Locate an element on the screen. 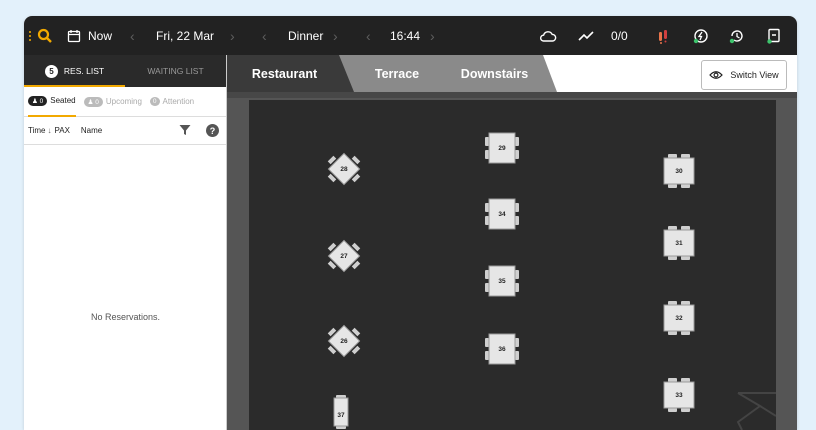 The height and width of the screenshot is (430, 816). seated-count-pill: ♟ 0 is located at coordinates (38, 100).